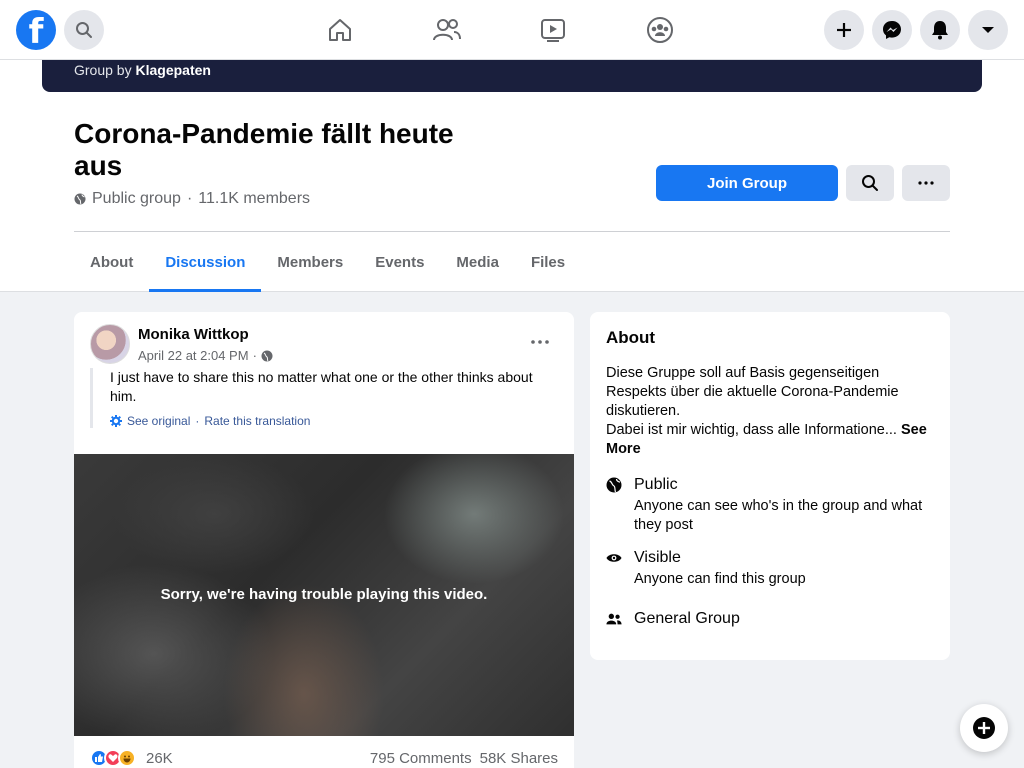 Image resolution: width=1024 pixels, height=768 pixels. What do you see at coordinates (335, 421) in the screenshot?
I see `translation-row: See original · Rate this translation` at bounding box center [335, 421].